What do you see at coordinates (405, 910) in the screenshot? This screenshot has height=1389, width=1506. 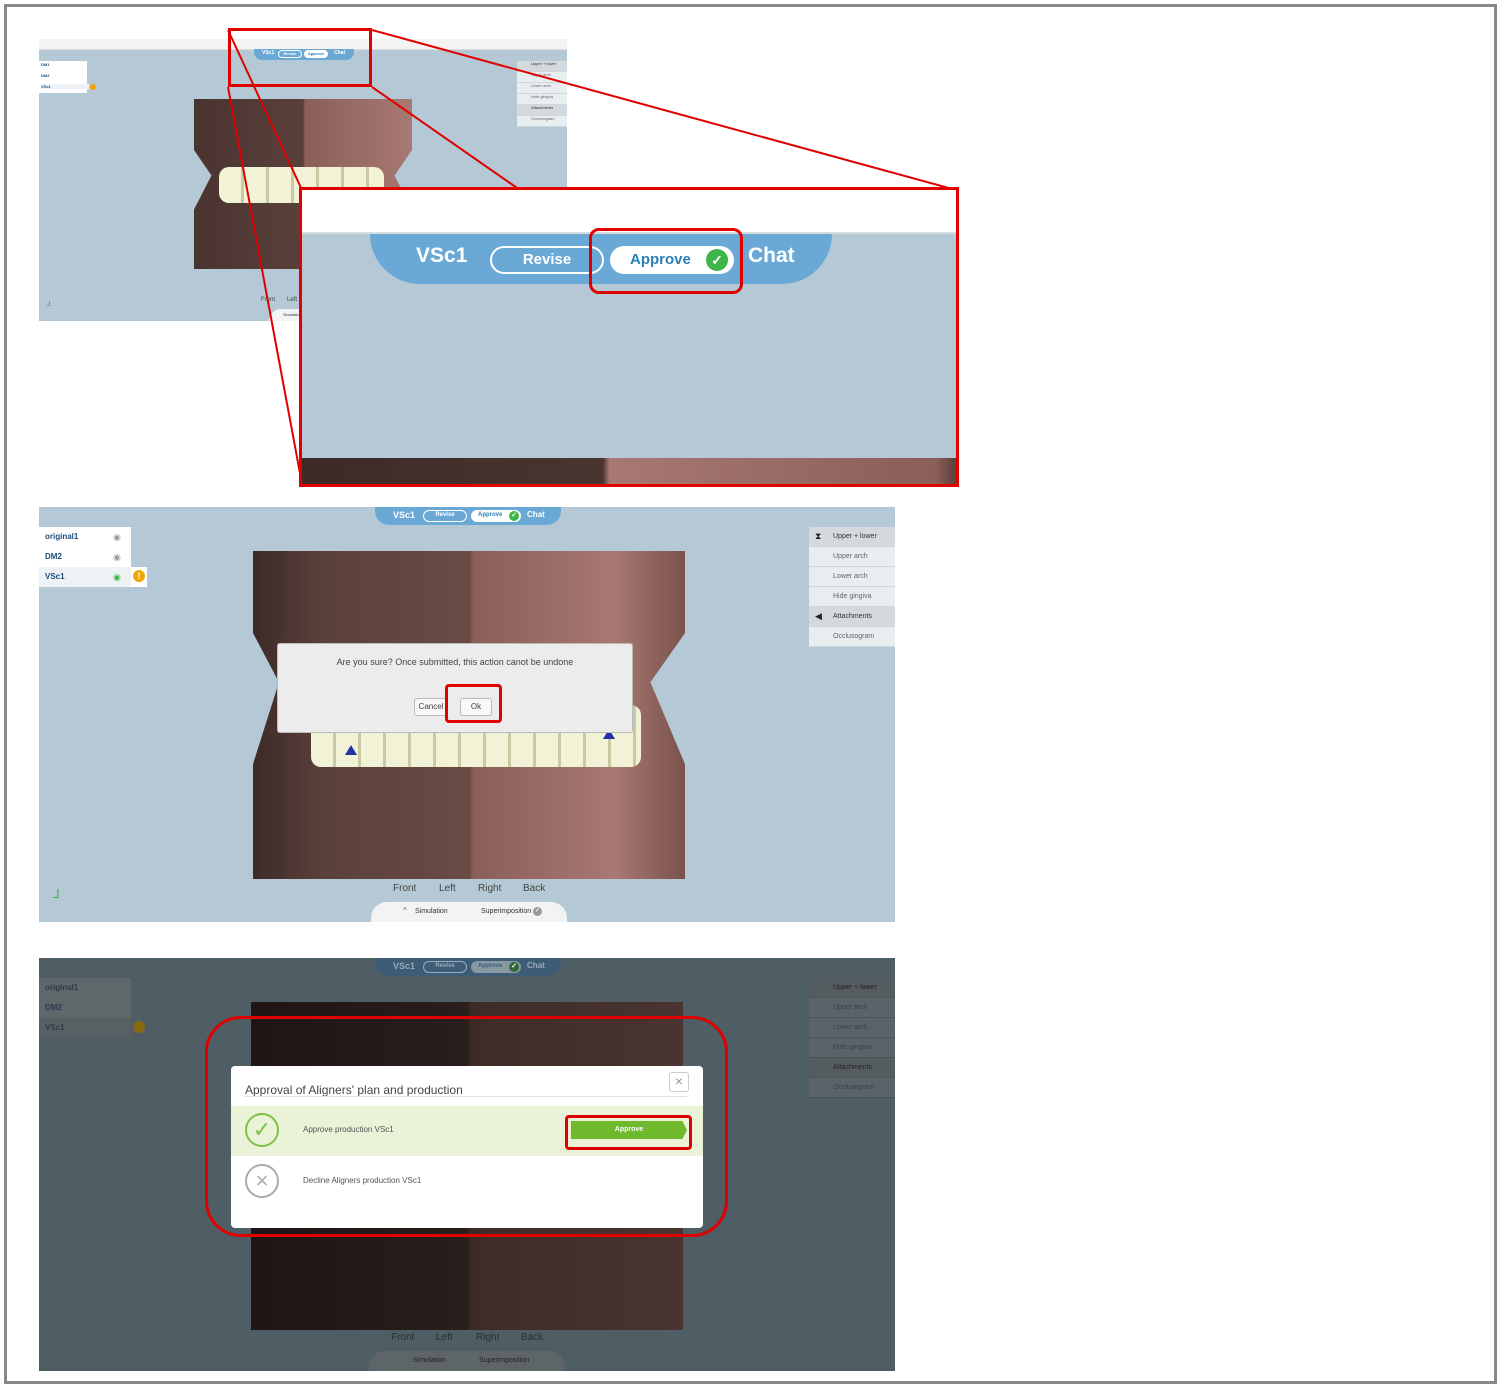 I see `chevron-up-icon: ^` at bounding box center [405, 910].